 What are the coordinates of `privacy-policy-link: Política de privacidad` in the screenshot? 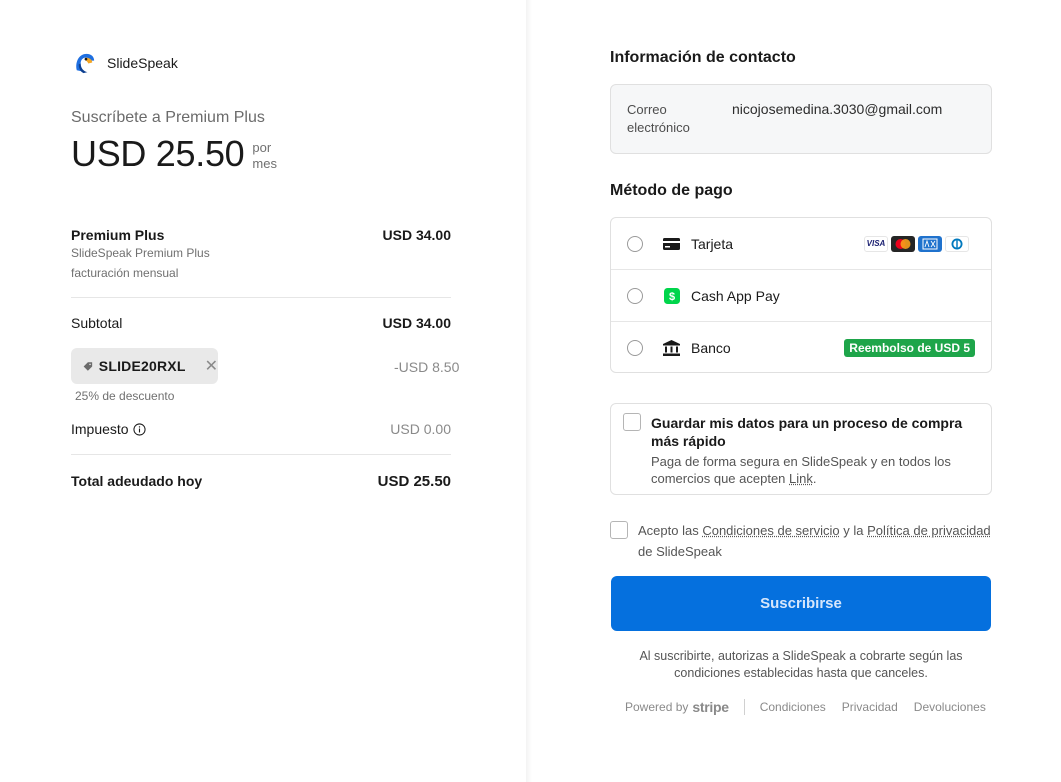 It's located at (929, 530).